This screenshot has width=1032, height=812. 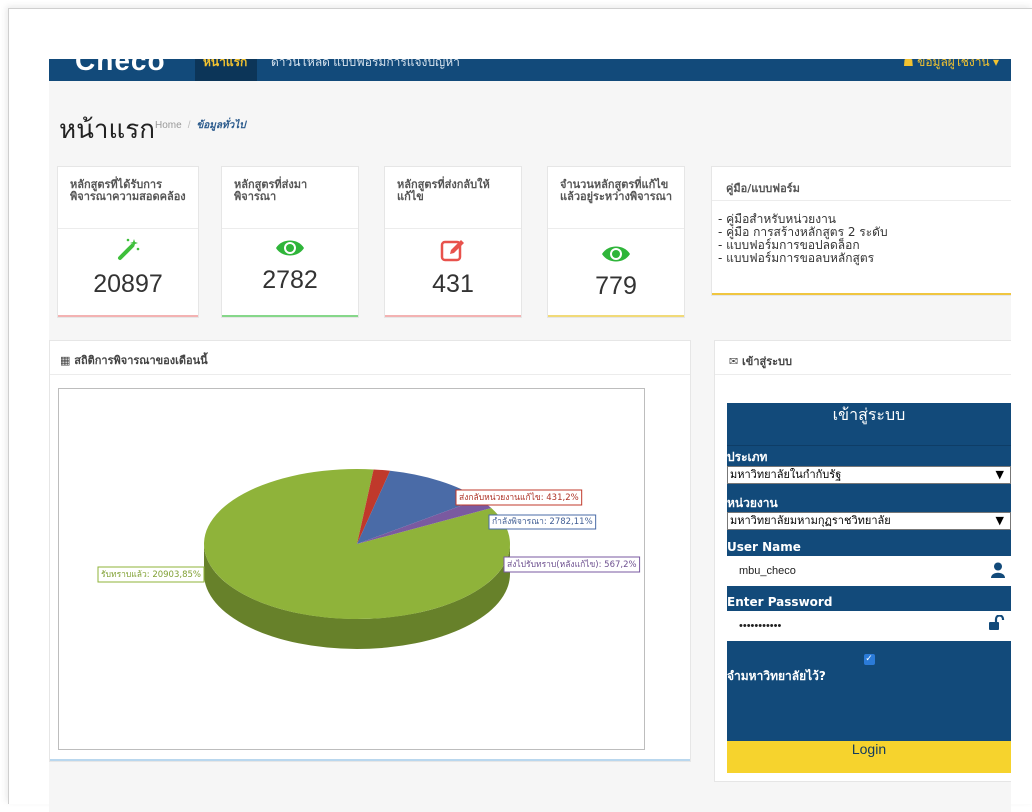 I want to click on user-menu: ☗ ข้อมูลผู้ใช้งาน ▾, so click(x=951, y=65).